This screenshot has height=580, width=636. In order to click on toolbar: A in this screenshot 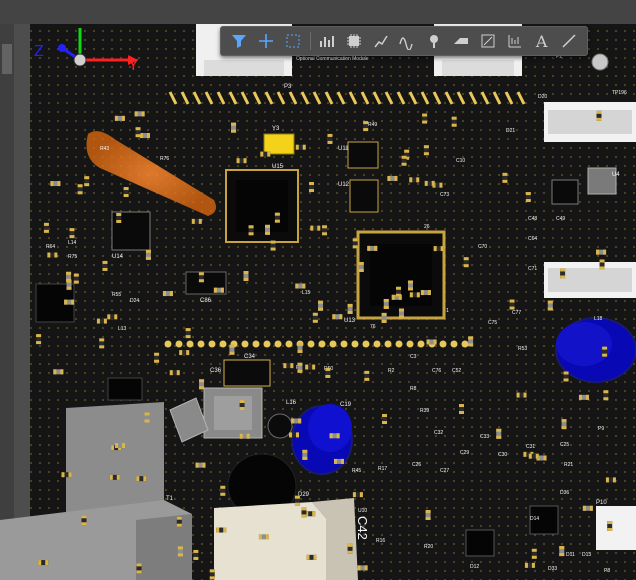, I will do `click(404, 41)`.